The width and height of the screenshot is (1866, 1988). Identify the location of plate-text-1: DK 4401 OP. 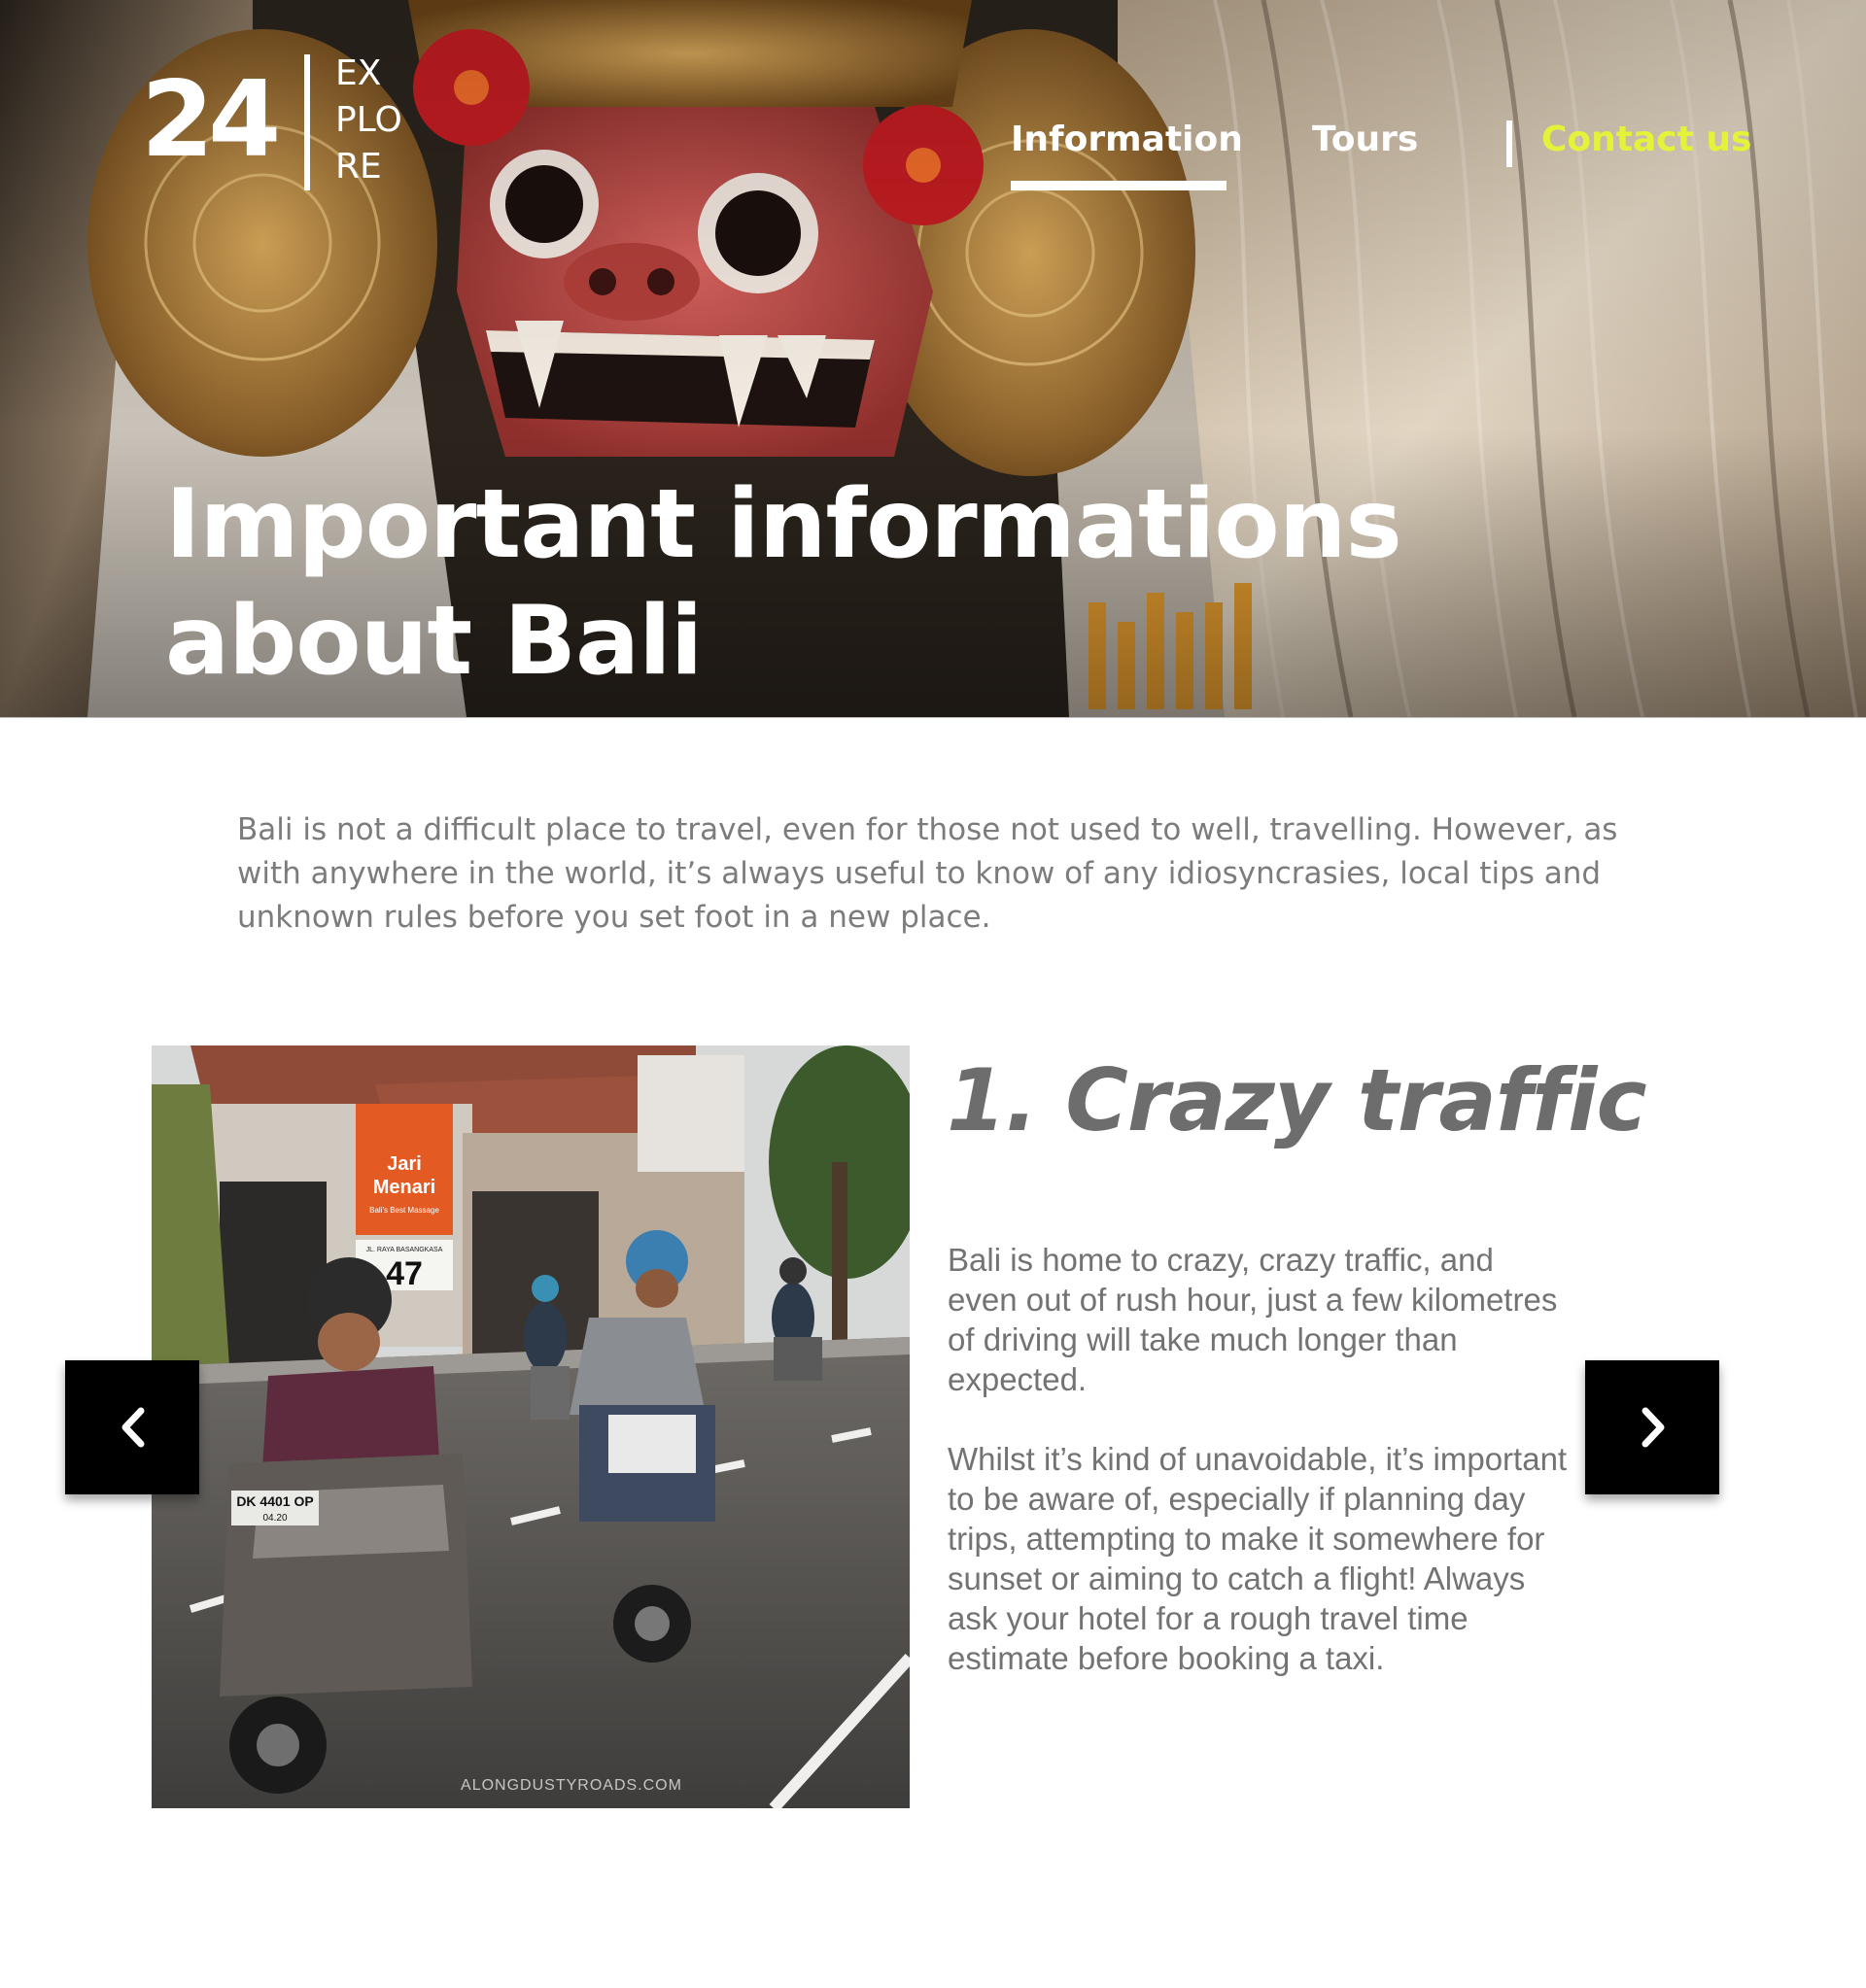
(274, 1501).